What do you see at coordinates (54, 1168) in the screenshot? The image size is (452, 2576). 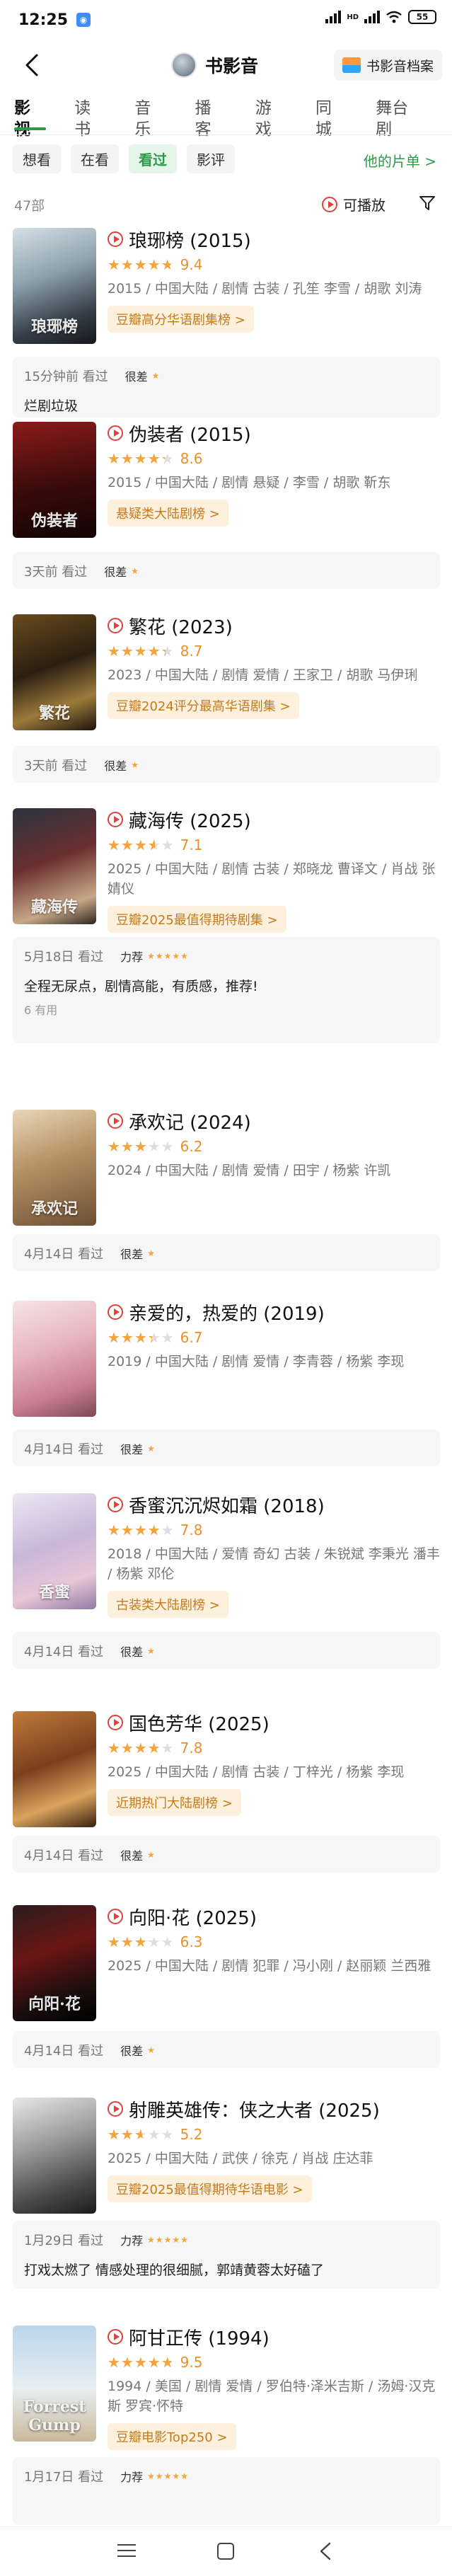 I see `poster-image: 承欢记` at bounding box center [54, 1168].